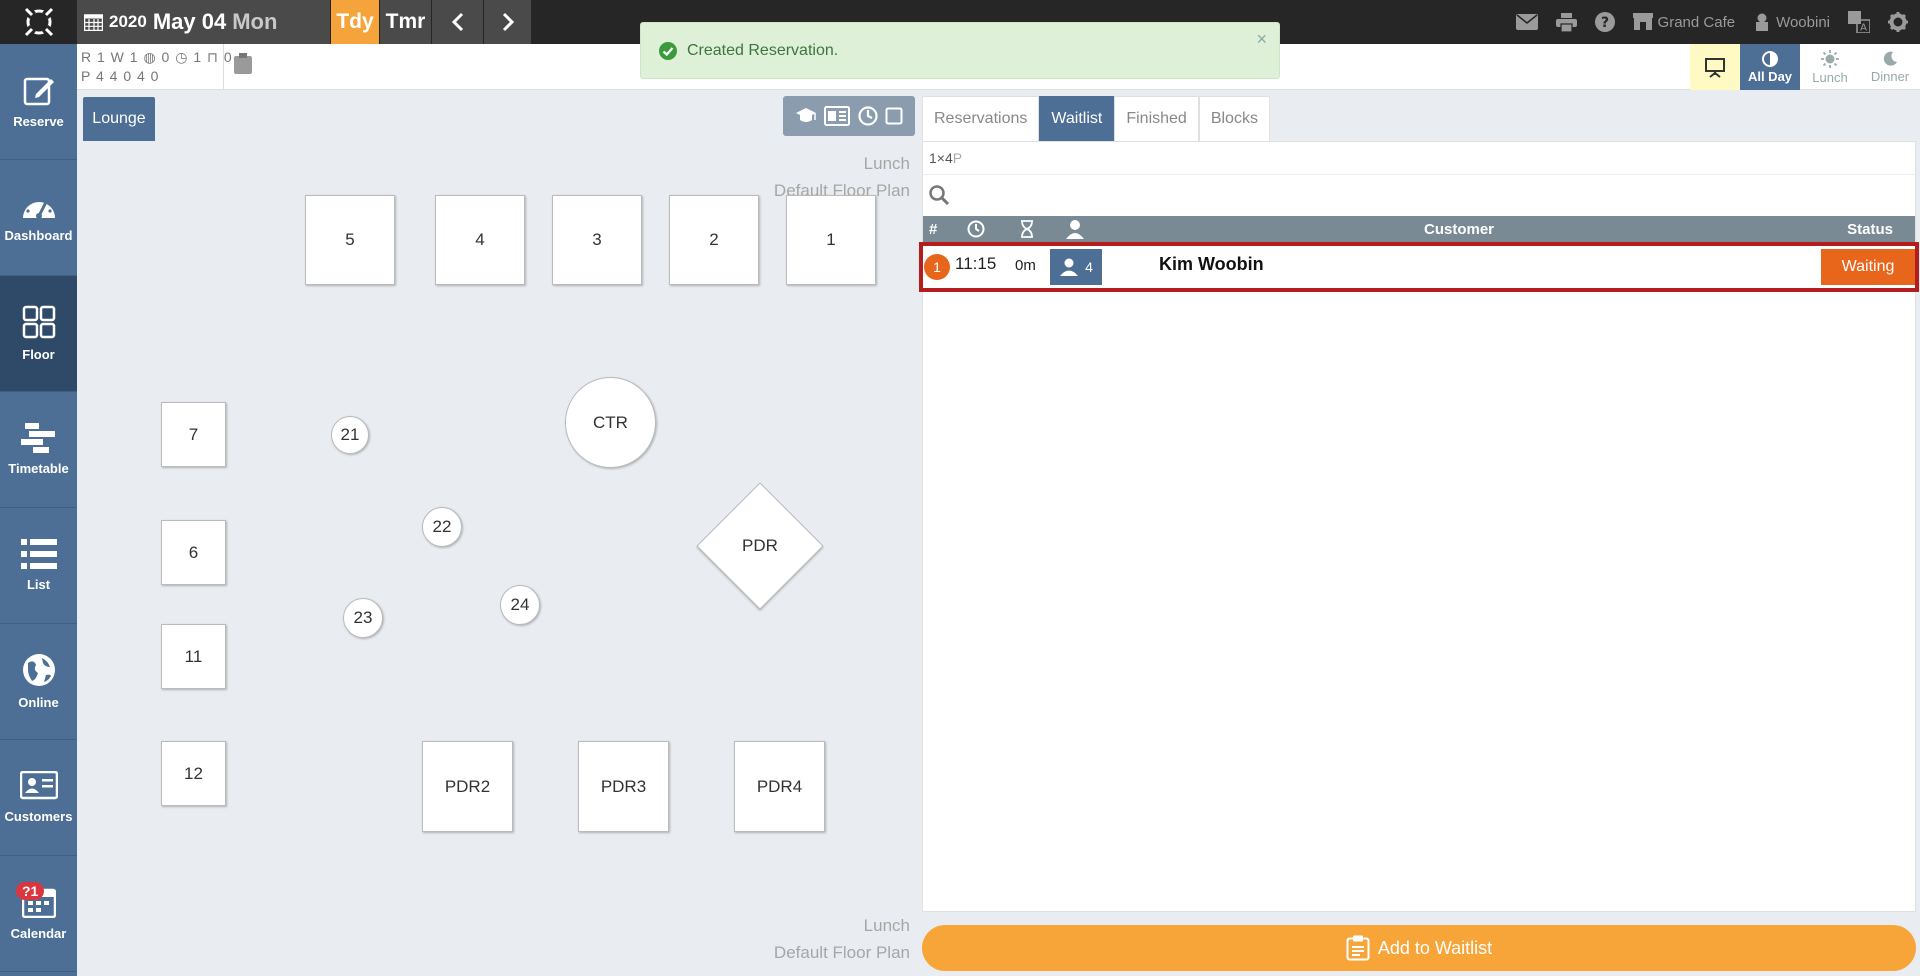 The width and height of the screenshot is (1920, 976). I want to click on table-6: 6, so click(193, 552).